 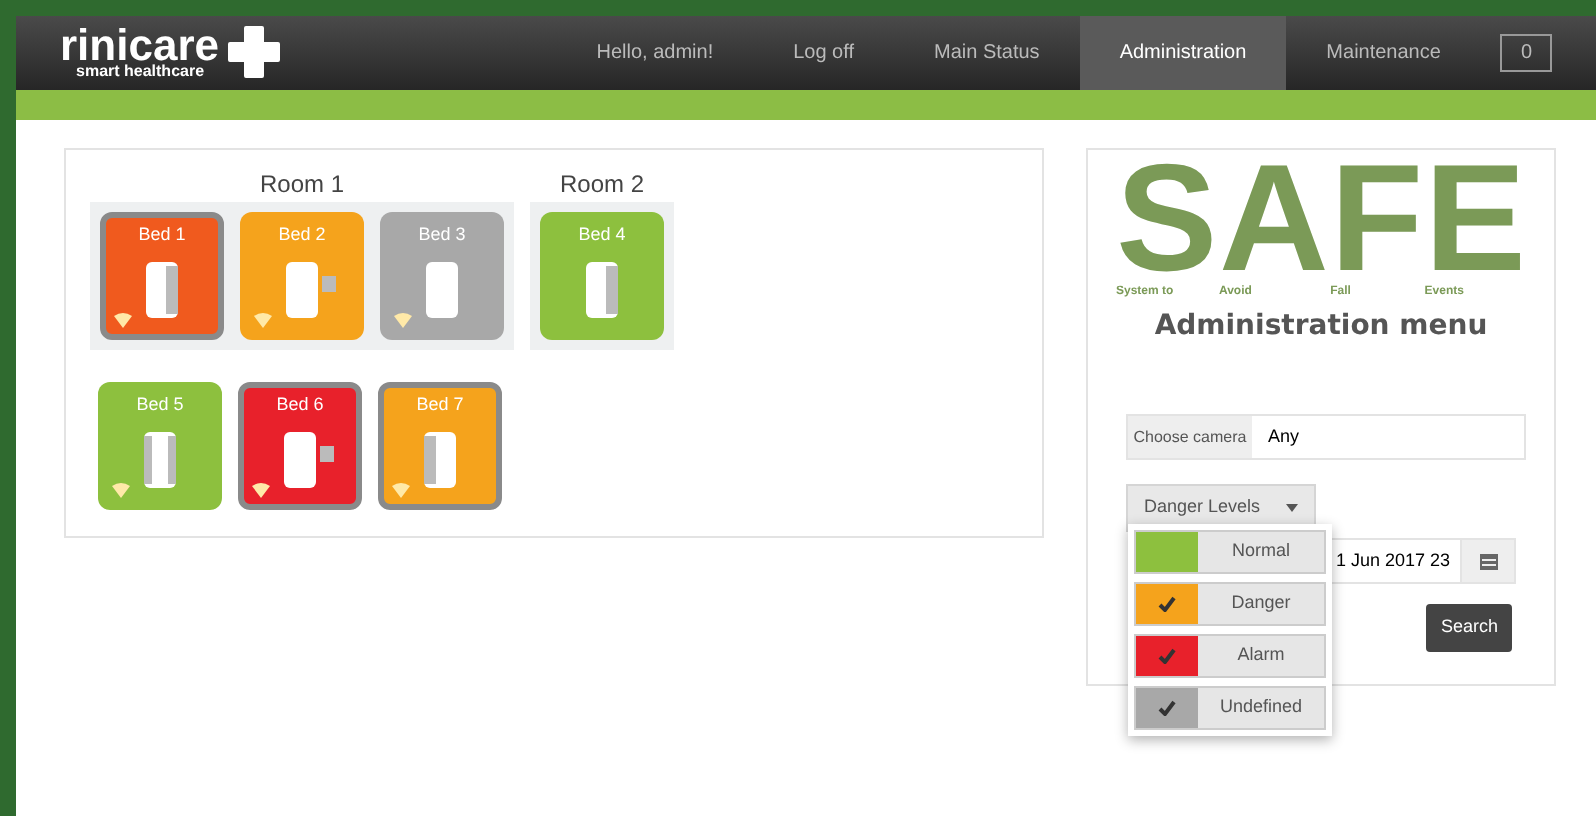 I want to click on calendar-button, so click(x=1487, y=561).